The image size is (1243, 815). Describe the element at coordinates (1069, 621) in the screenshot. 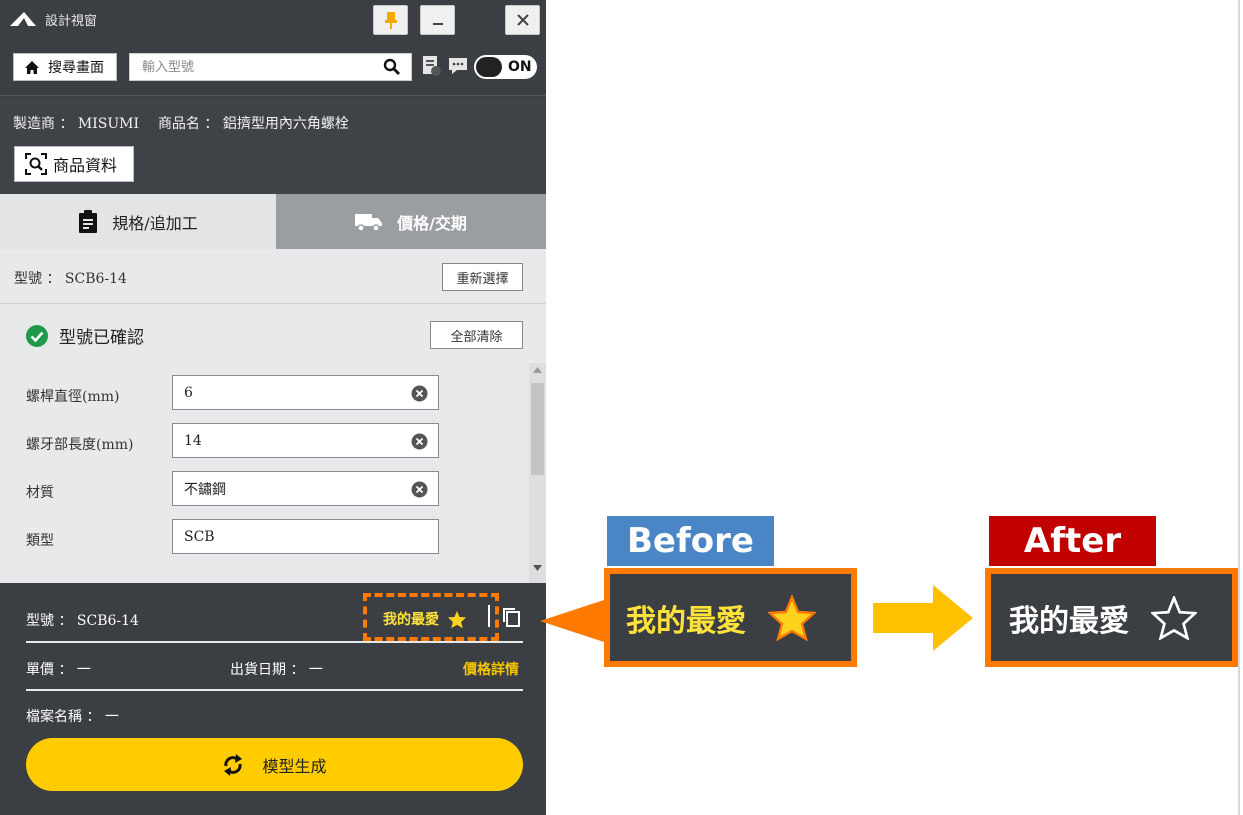

I see `after-favorite-label: 我的最愛` at that location.